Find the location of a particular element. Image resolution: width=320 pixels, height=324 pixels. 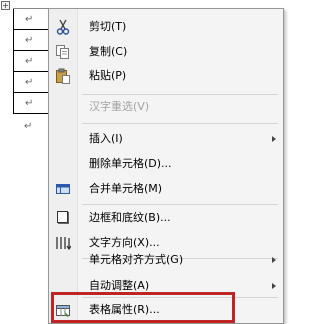

menu-item-copy: 复制(C) is located at coordinates (167, 52).